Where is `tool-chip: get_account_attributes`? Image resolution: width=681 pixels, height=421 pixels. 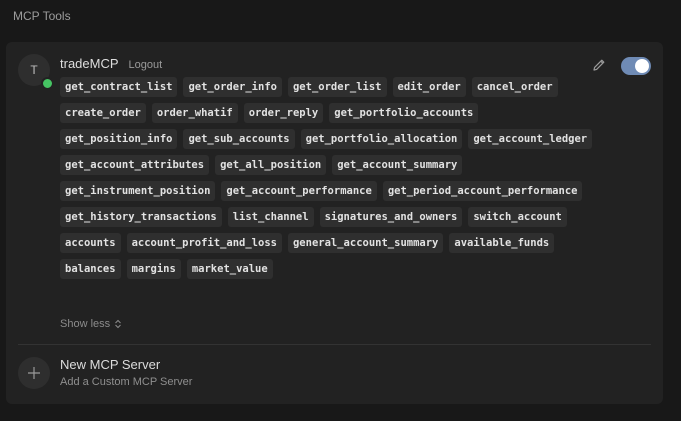 tool-chip: get_account_attributes is located at coordinates (135, 165).